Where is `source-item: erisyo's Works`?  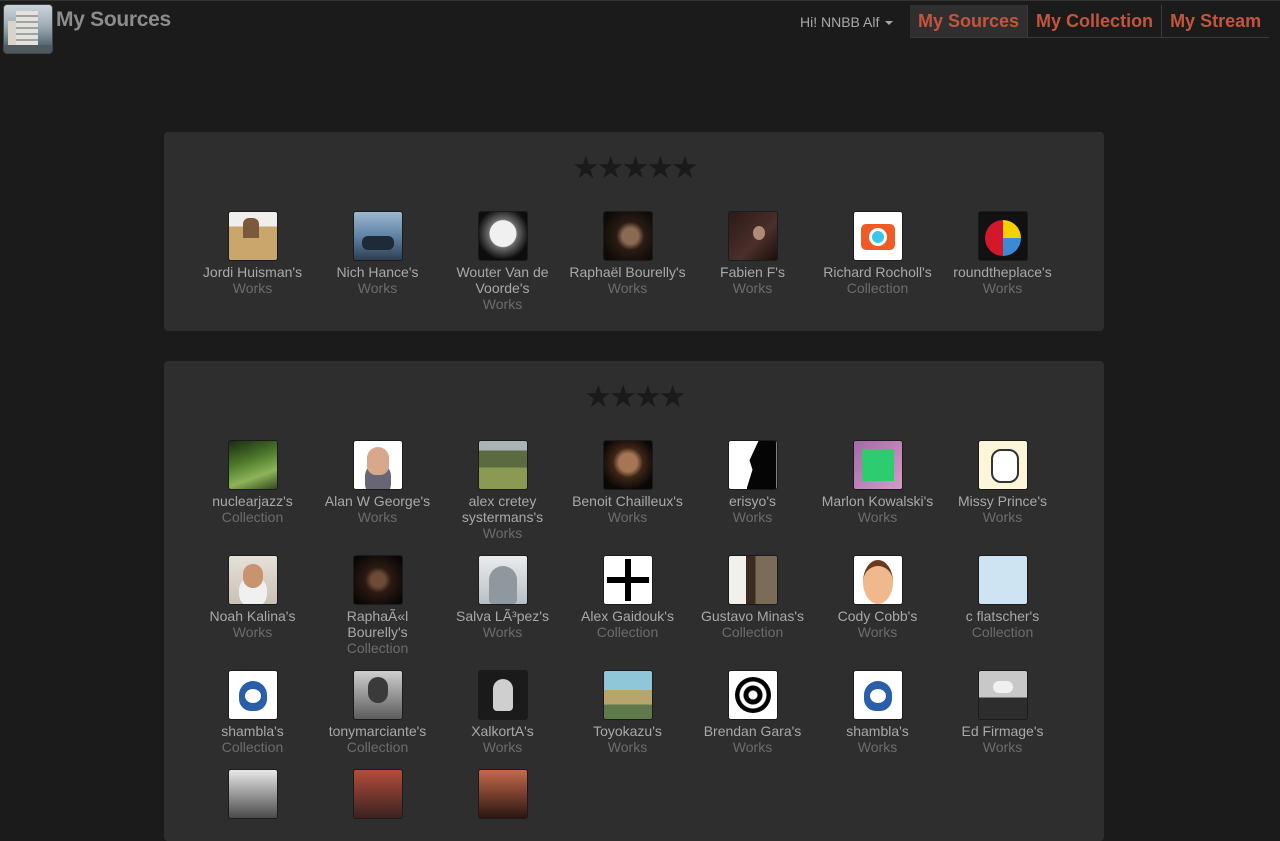 source-item: erisyo's Works is located at coordinates (752, 491).